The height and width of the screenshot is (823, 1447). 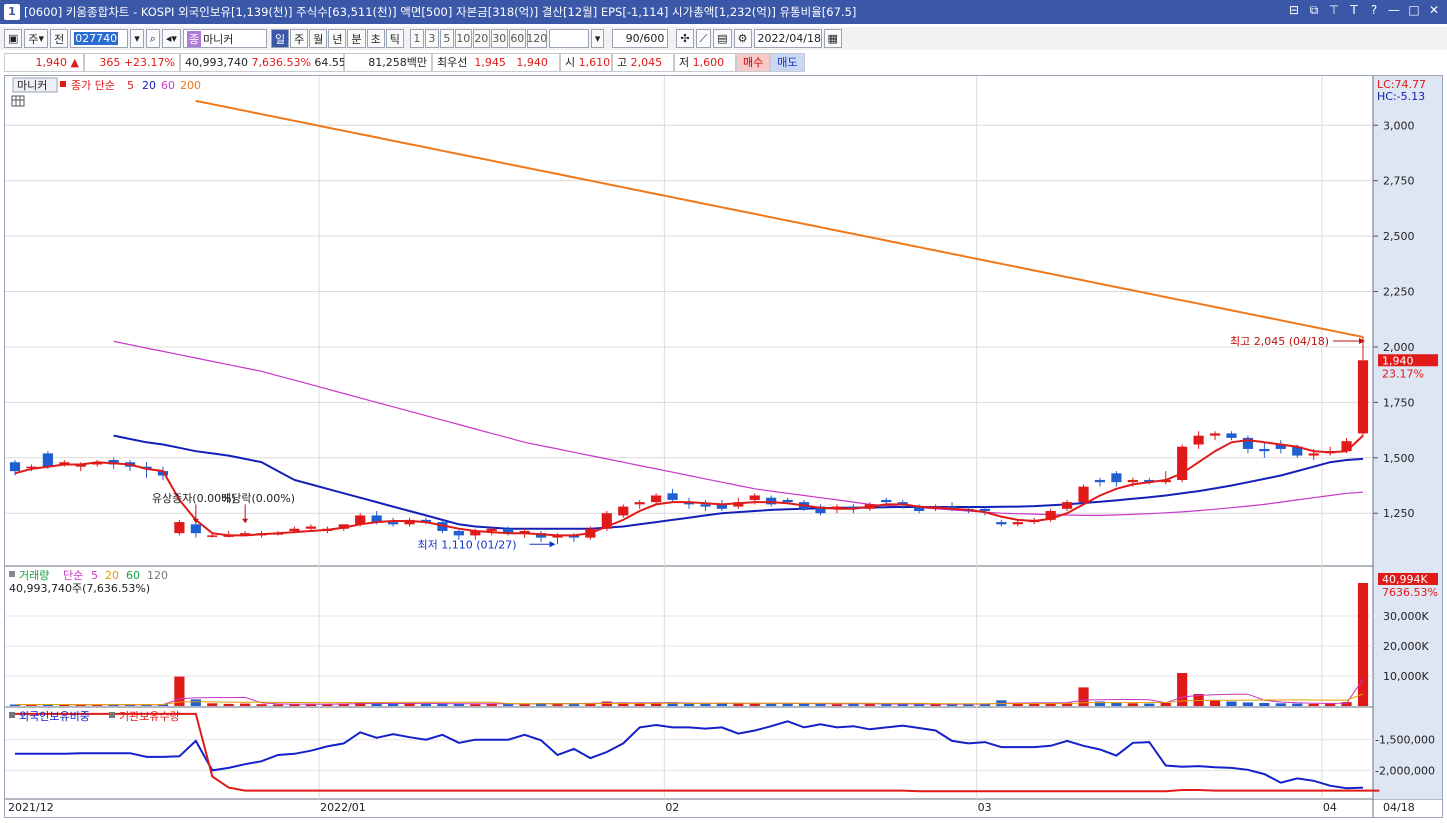 What do you see at coordinates (12, 574) in the screenshot?
I see `legend-marker-icon` at bounding box center [12, 574].